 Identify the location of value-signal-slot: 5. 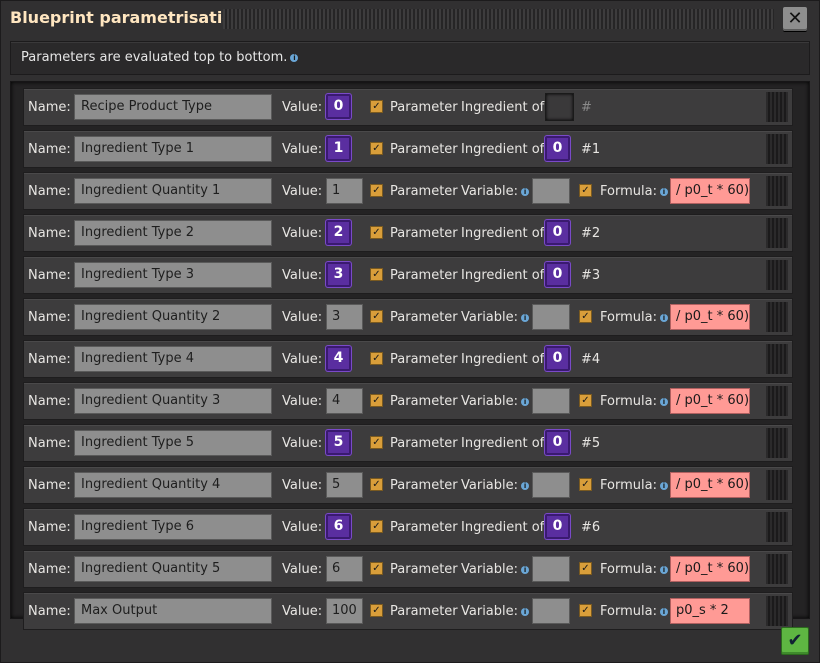
(338, 442).